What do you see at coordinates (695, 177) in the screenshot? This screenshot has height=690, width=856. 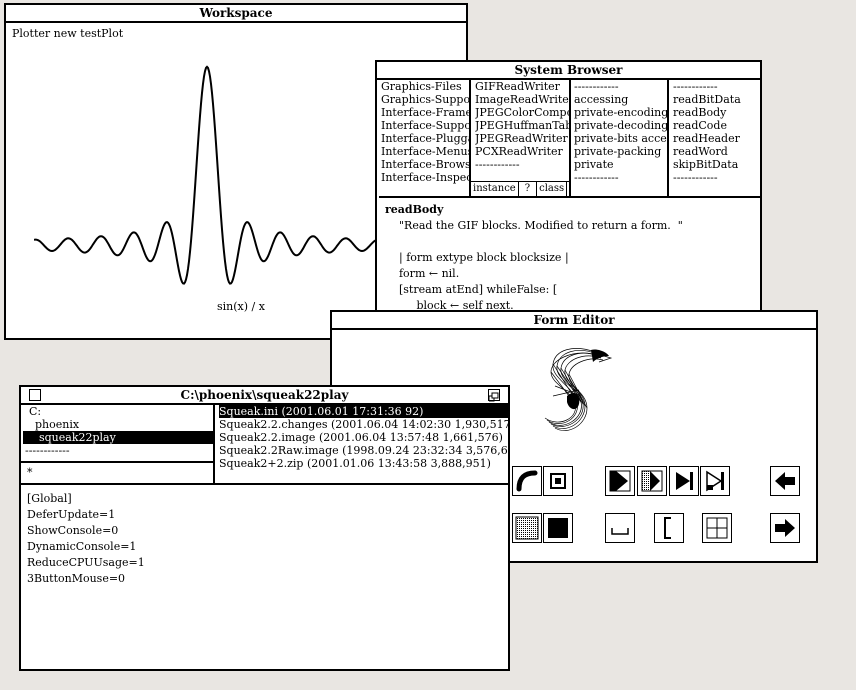 I see `method-item: ------------` at bounding box center [695, 177].